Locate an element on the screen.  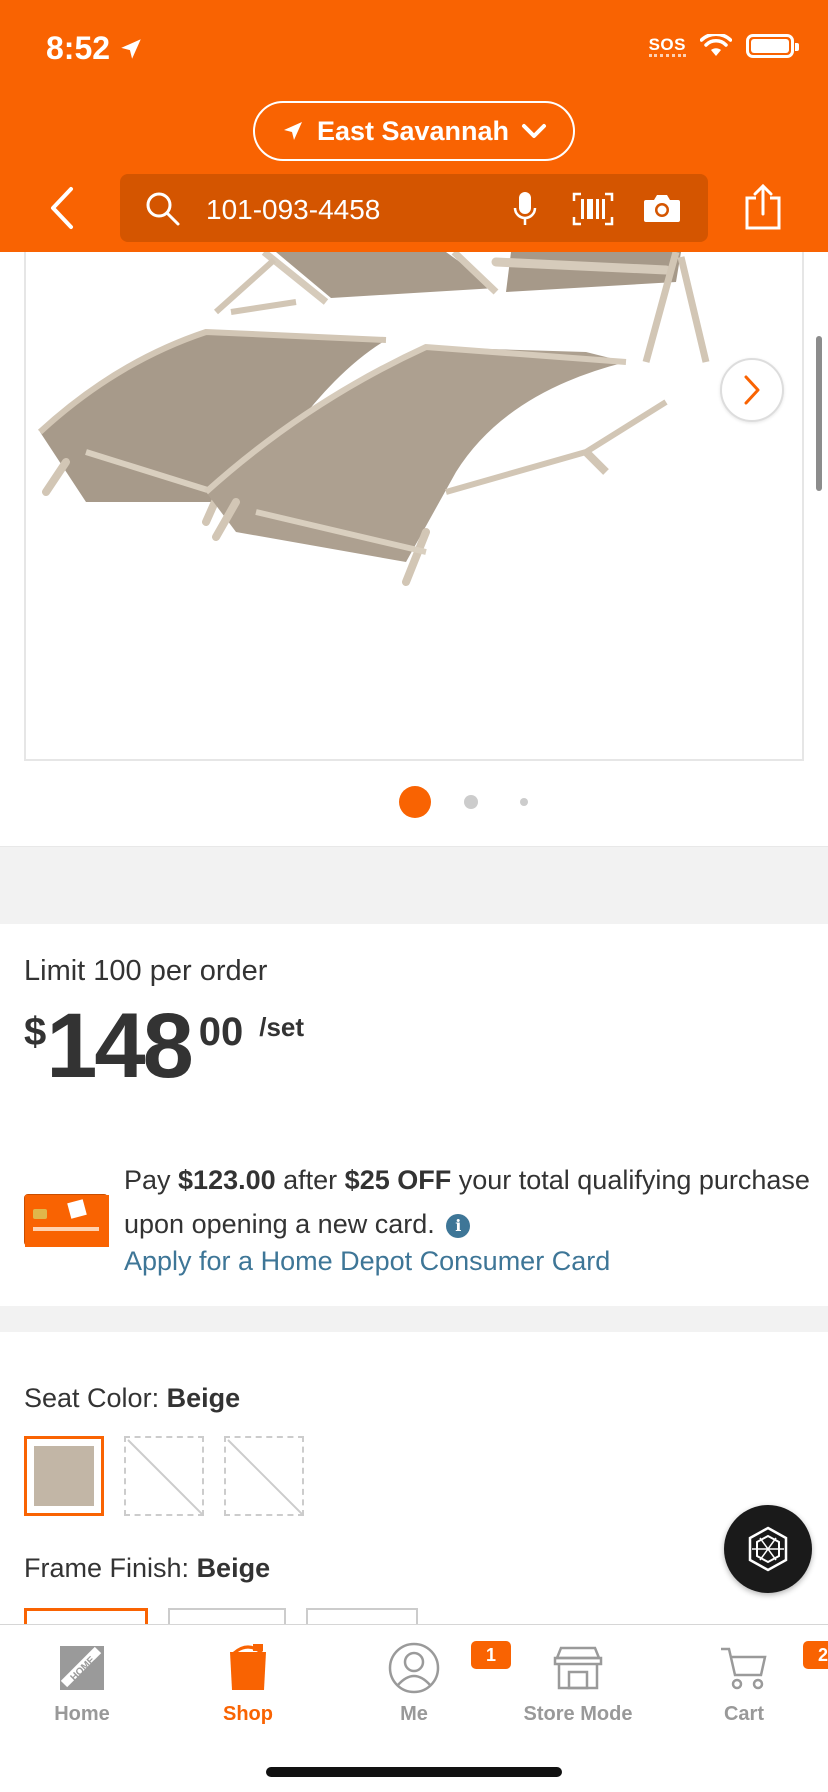
frame-finish-label: Frame Finish: Beige is located at coordinates (147, 1568).